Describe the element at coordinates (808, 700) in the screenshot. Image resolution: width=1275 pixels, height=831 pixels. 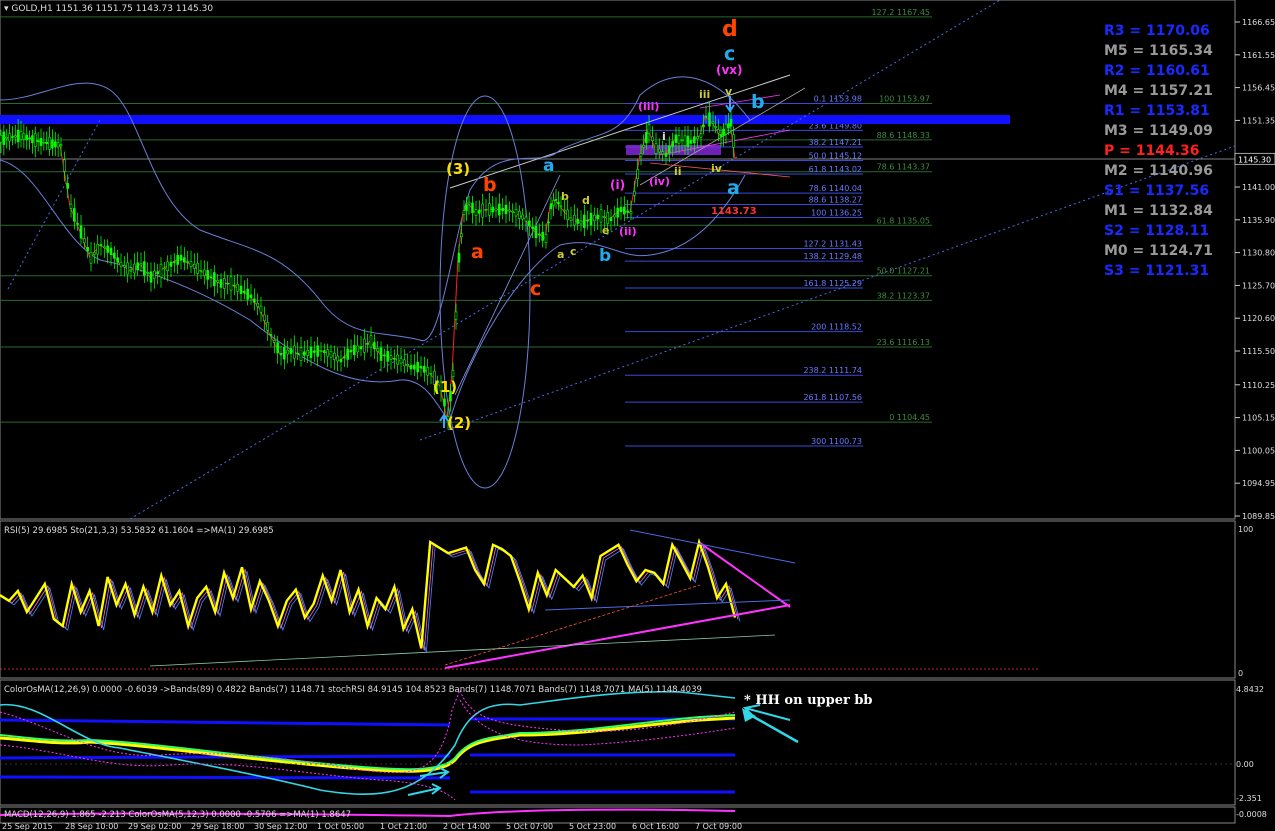
I see `hh-note: * HH on upper bb` at that location.